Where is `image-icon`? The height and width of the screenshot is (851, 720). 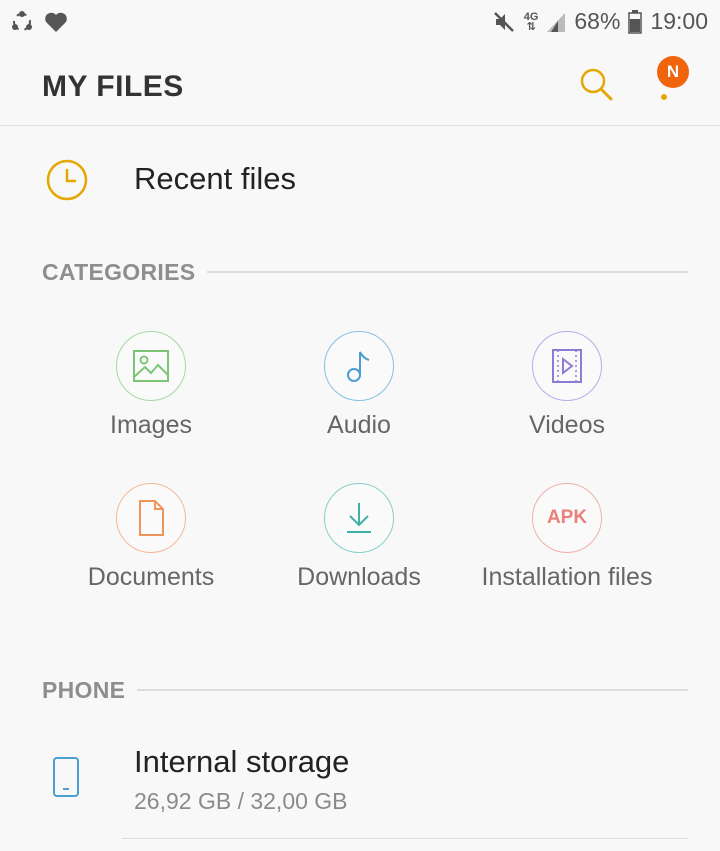 image-icon is located at coordinates (151, 366).